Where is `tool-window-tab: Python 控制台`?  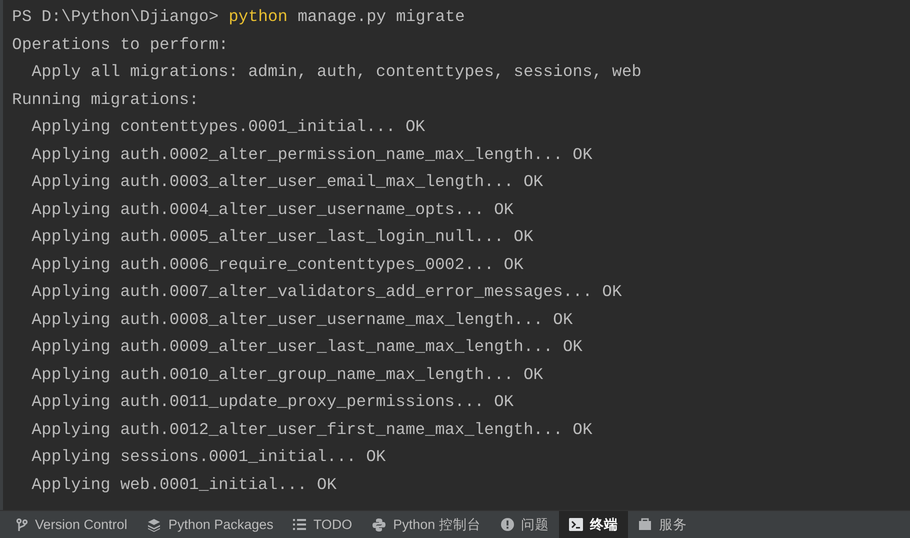 tool-window-tab: Python 控制台 is located at coordinates (426, 524).